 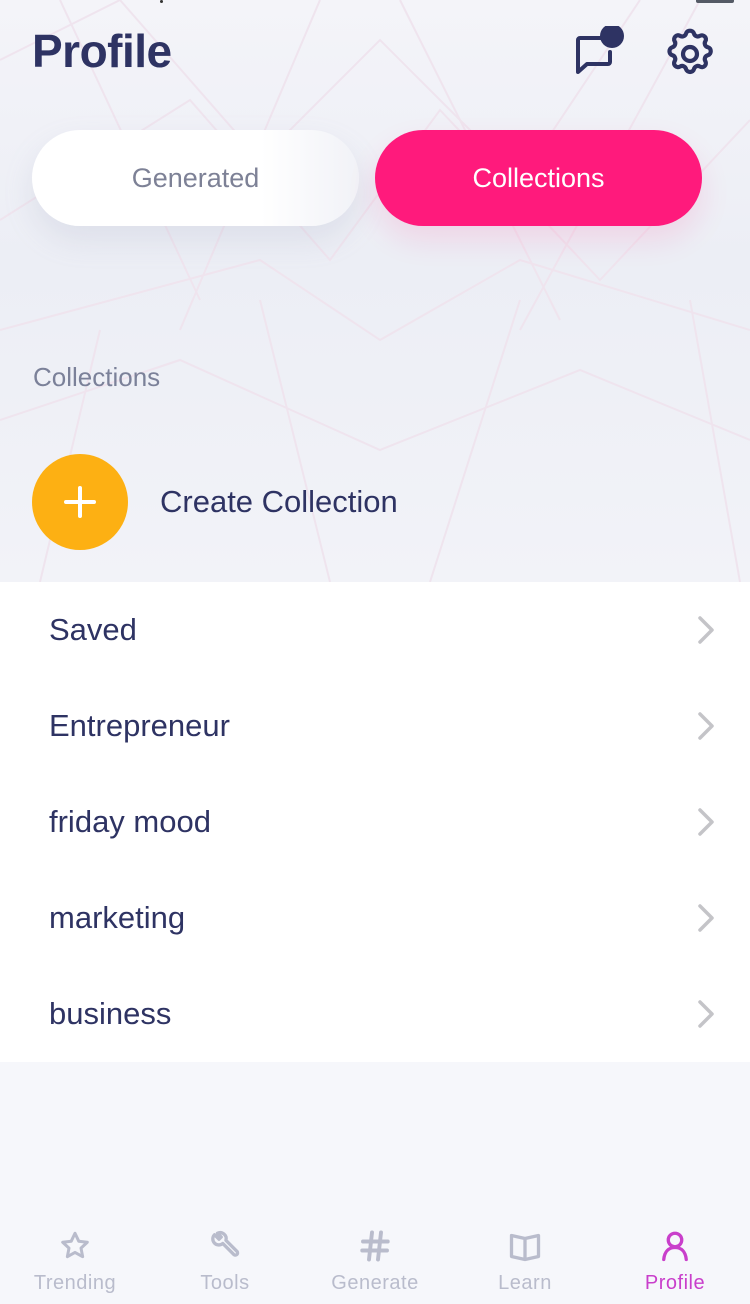 I want to click on collection-item-marketing: marketing, so click(x=375, y=918).